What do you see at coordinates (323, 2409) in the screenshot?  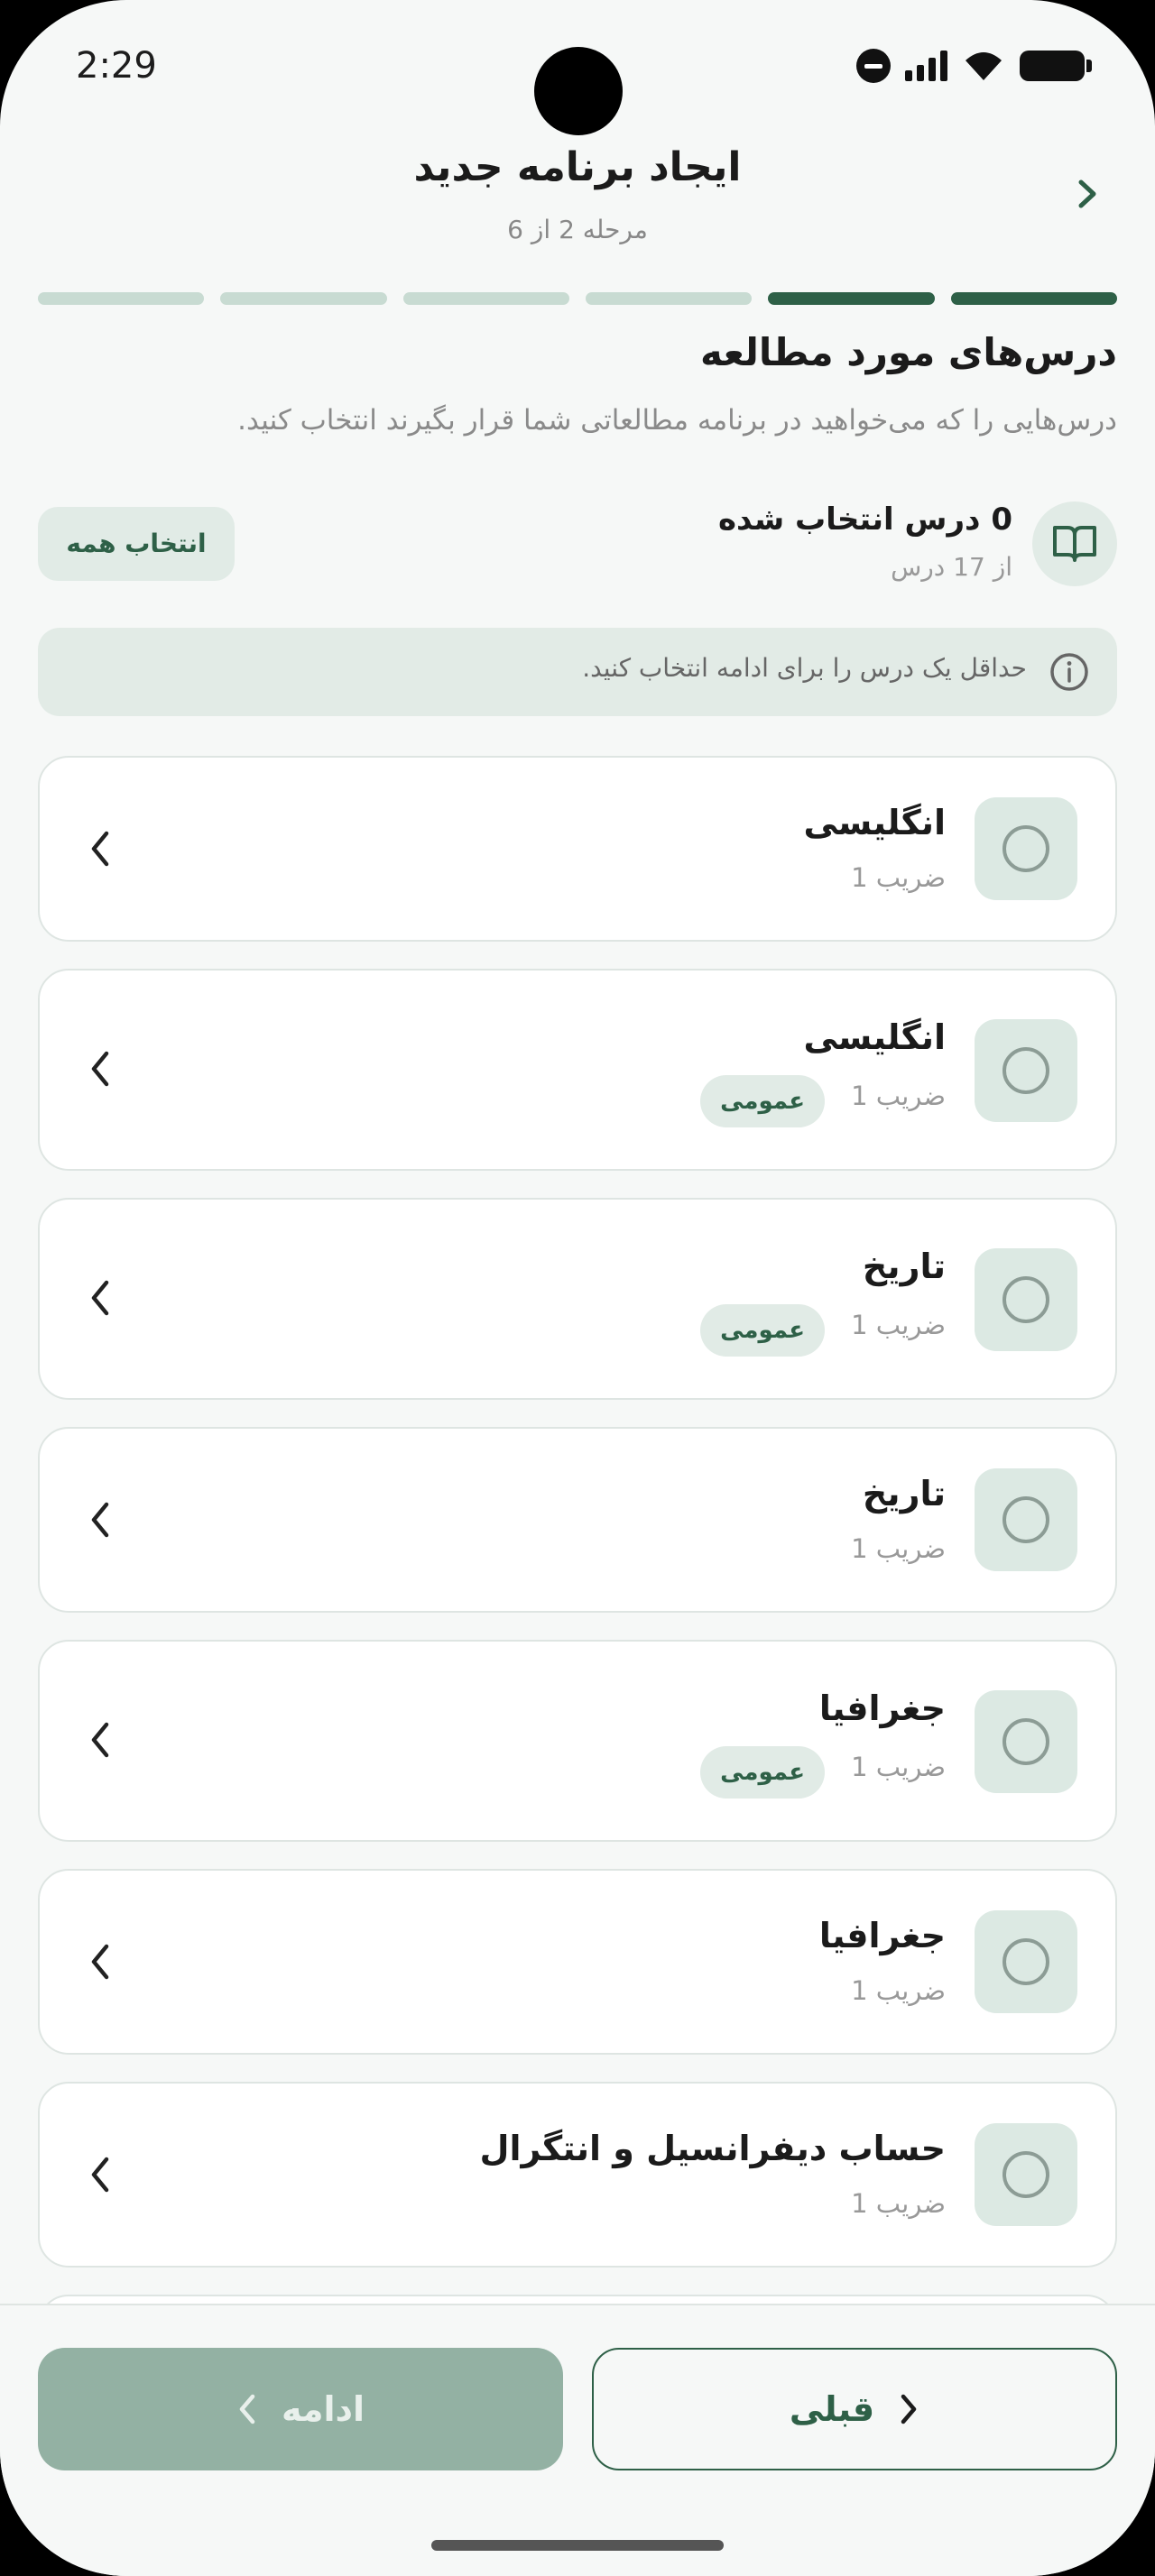 I see `next-button-label: ادامه` at bounding box center [323, 2409].